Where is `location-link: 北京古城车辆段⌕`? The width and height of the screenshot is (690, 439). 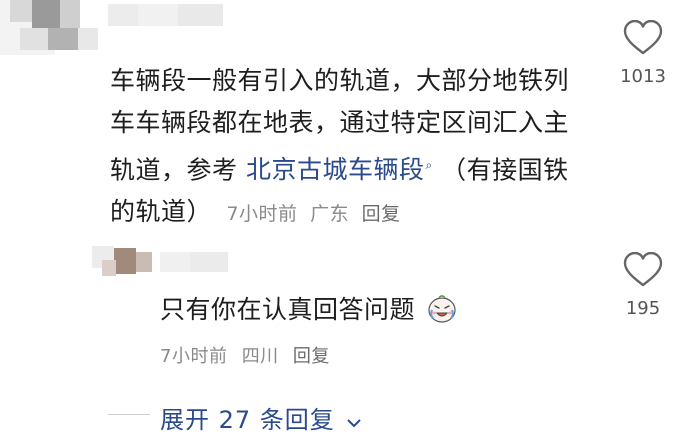 location-link: 北京古城车辆段⌕ is located at coordinates (339, 169).